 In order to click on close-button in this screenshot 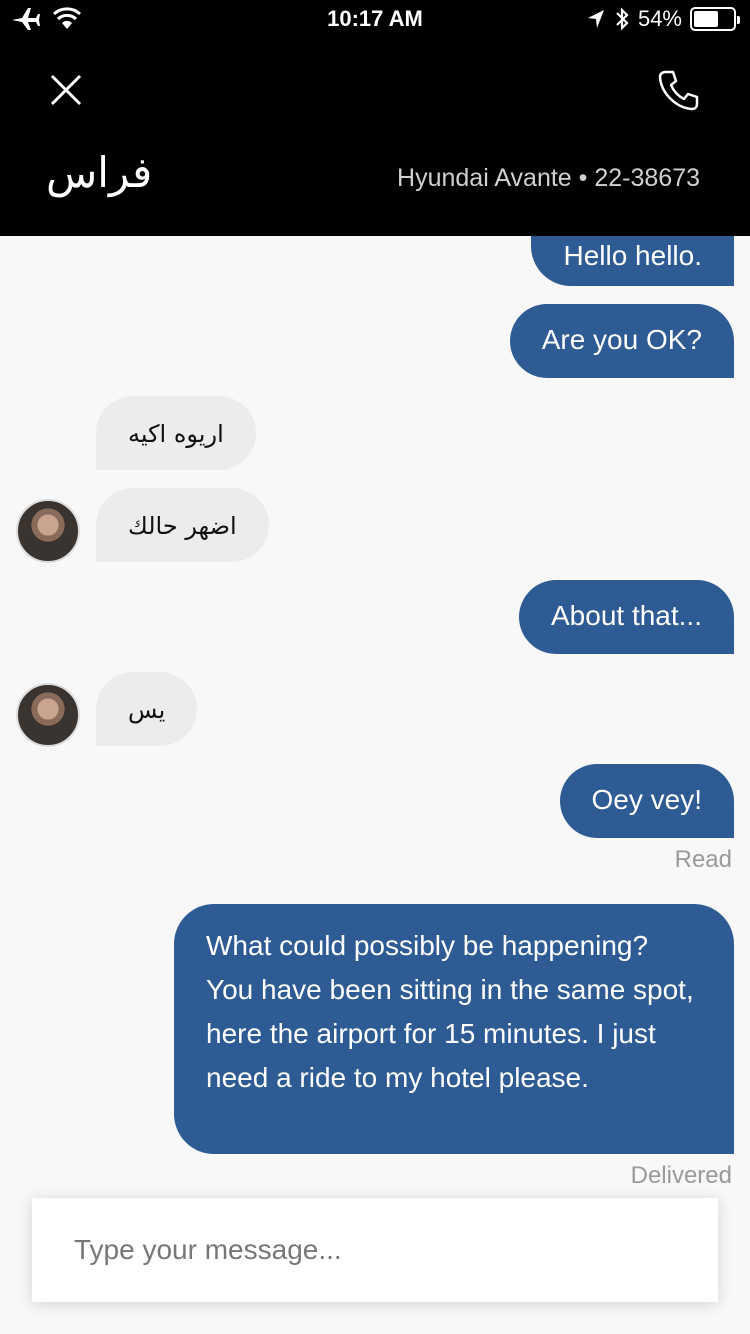, I will do `click(66, 90)`.